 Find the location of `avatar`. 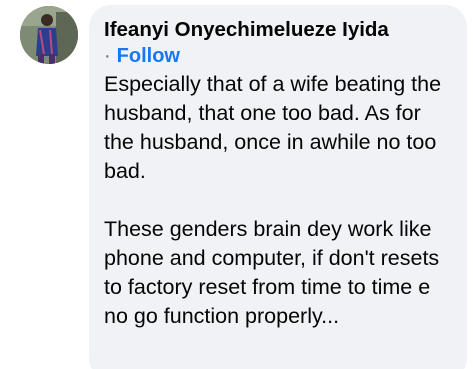

avatar is located at coordinates (49, 35).